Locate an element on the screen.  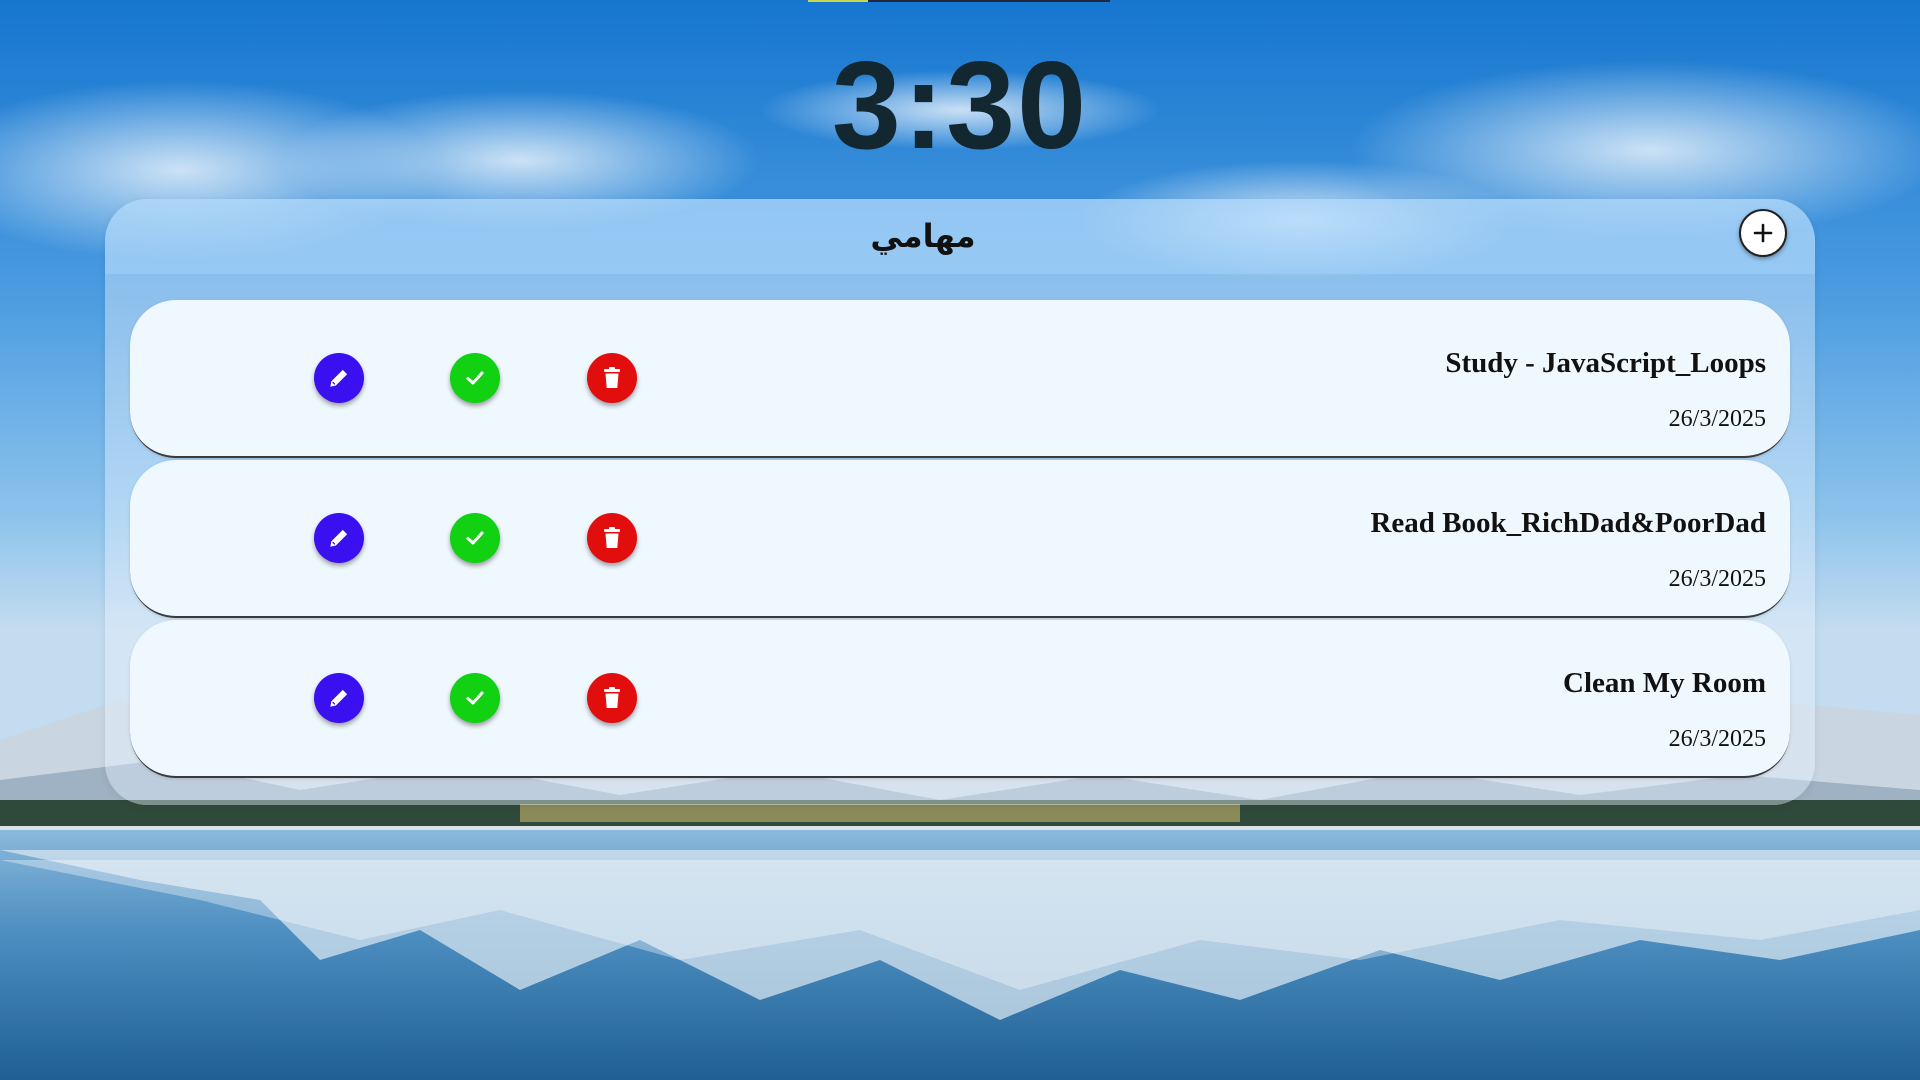
top-progress-strip is located at coordinates (959, 1).